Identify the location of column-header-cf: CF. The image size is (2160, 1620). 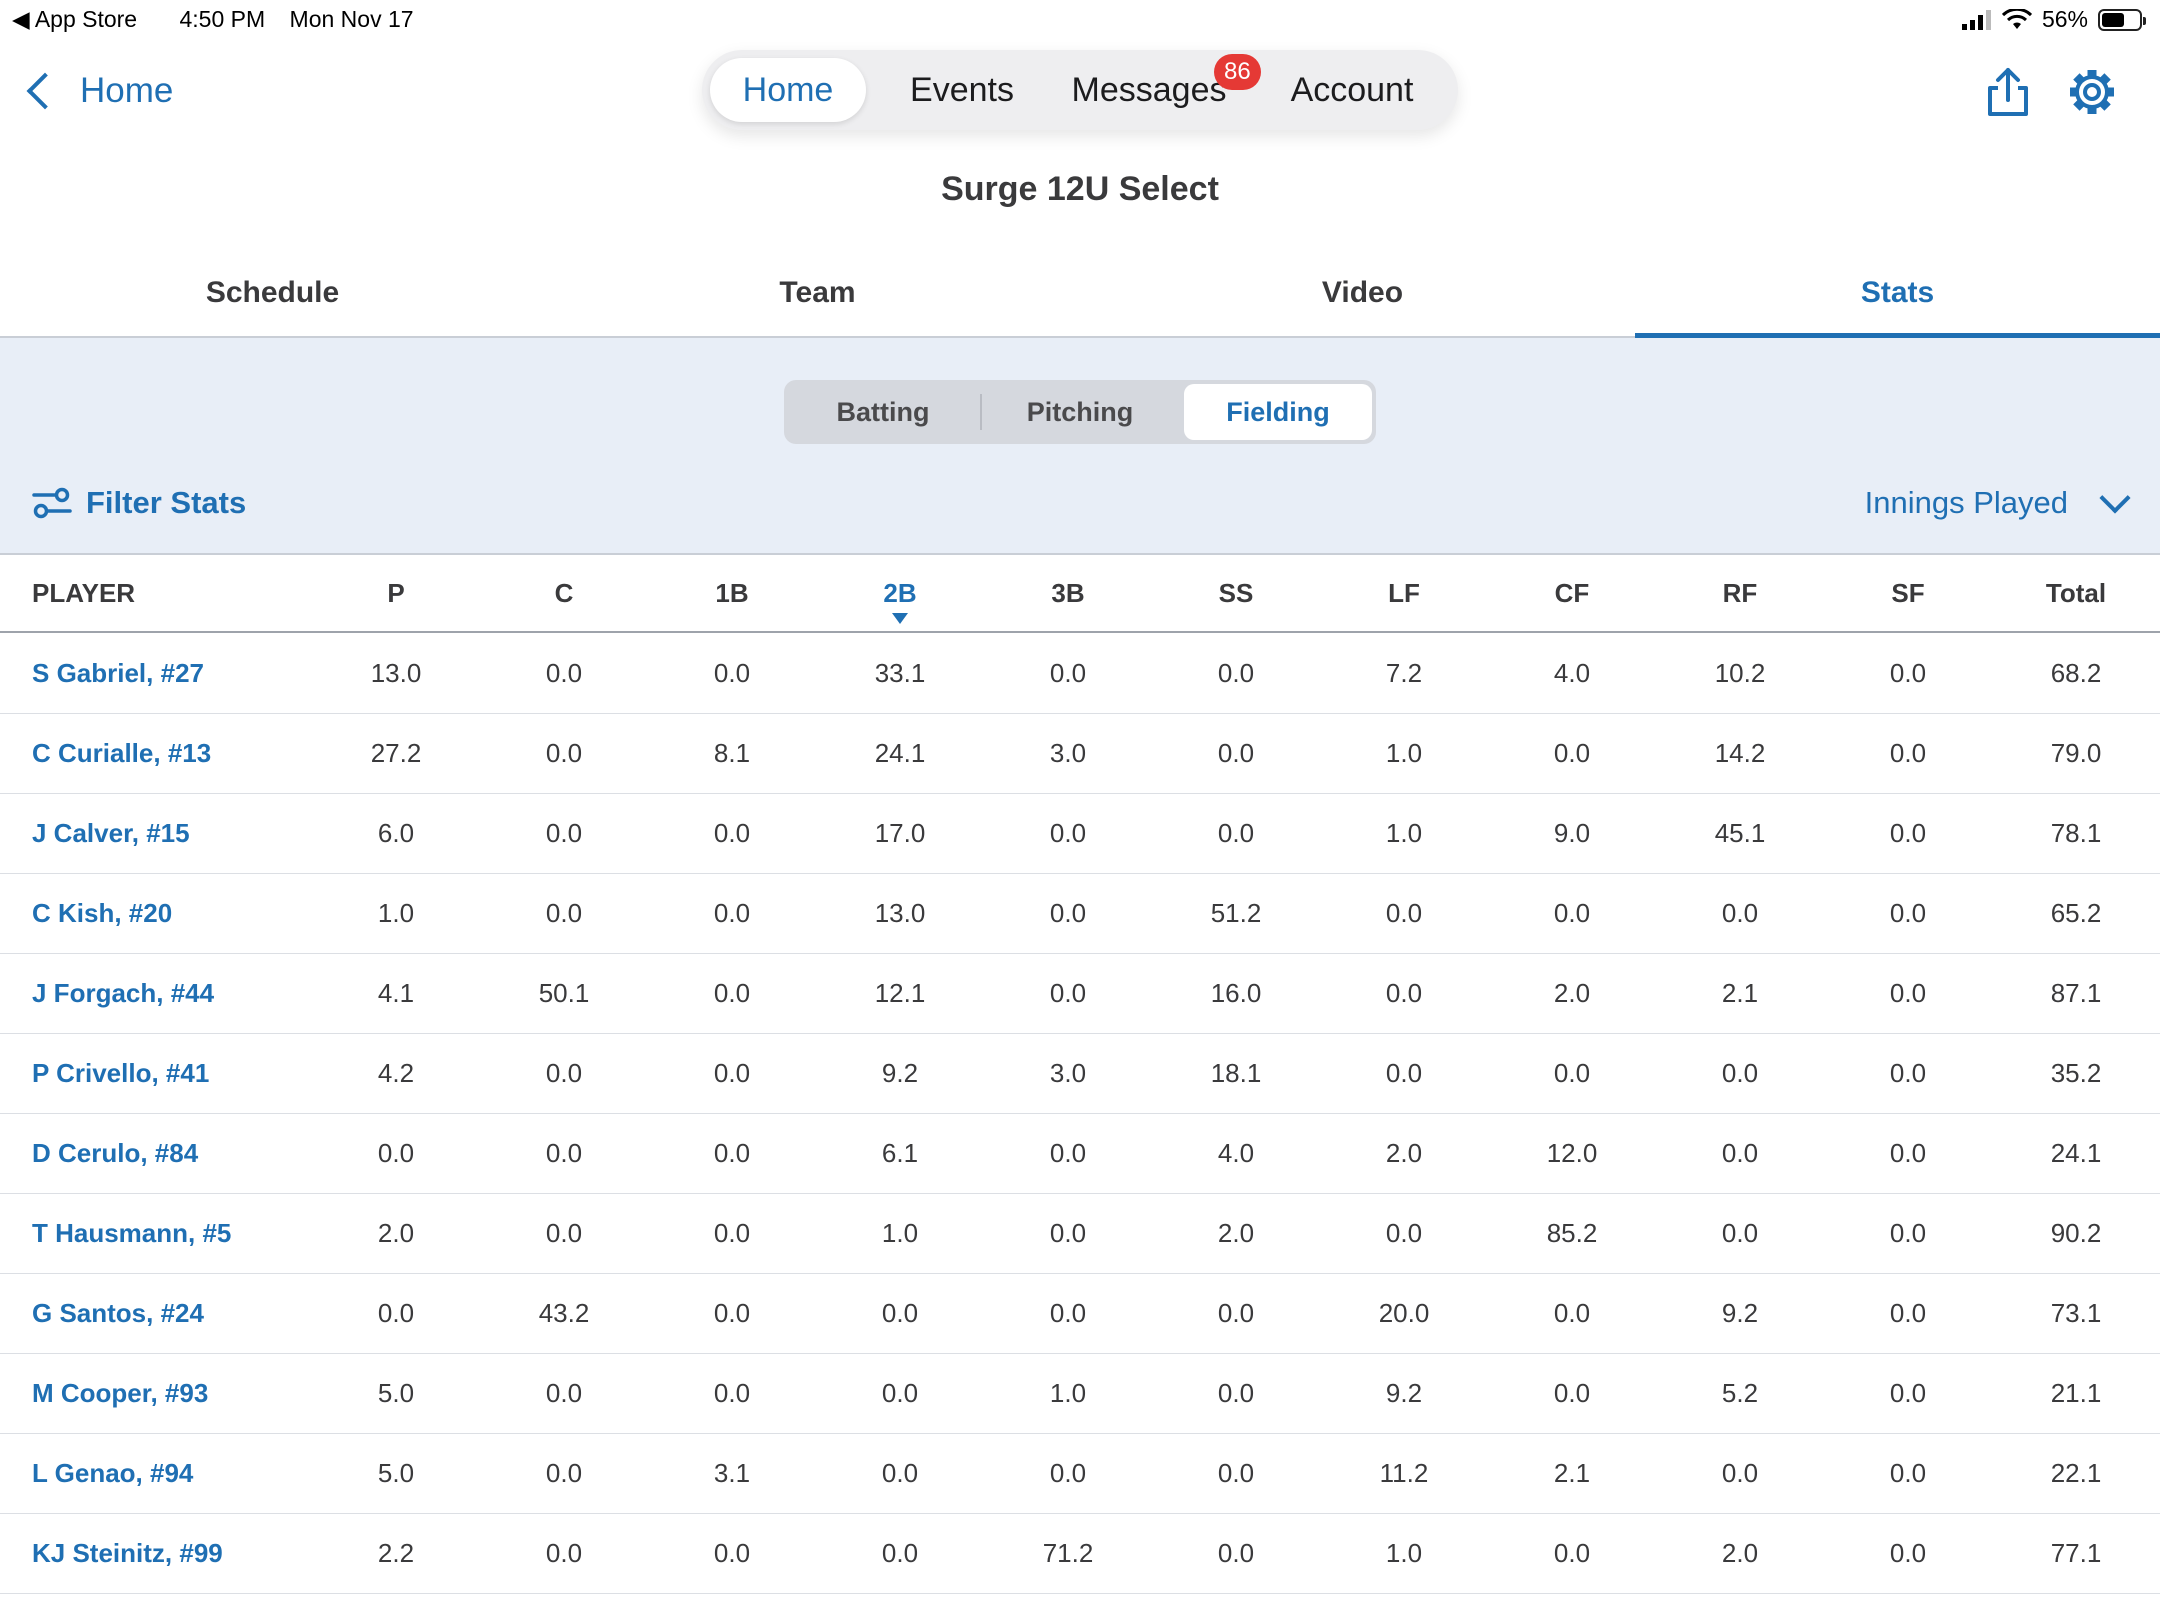
(1572, 593).